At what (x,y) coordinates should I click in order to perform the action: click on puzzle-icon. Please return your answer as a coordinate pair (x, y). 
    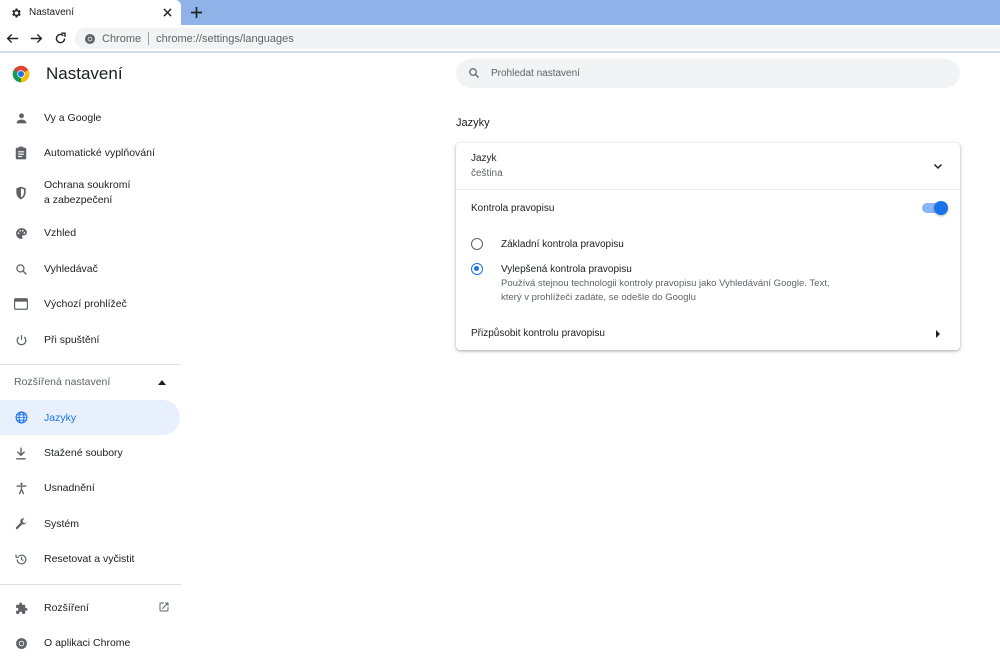
    Looking at the image, I should click on (21, 608).